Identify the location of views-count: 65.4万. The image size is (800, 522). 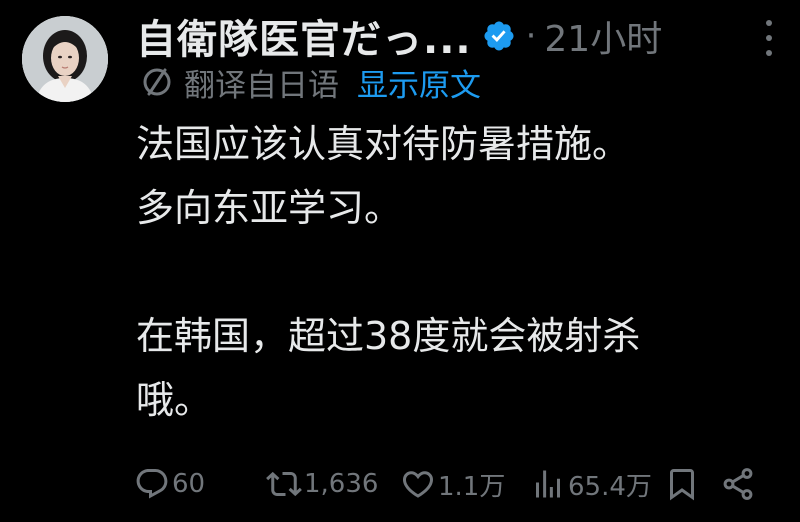
(610, 486).